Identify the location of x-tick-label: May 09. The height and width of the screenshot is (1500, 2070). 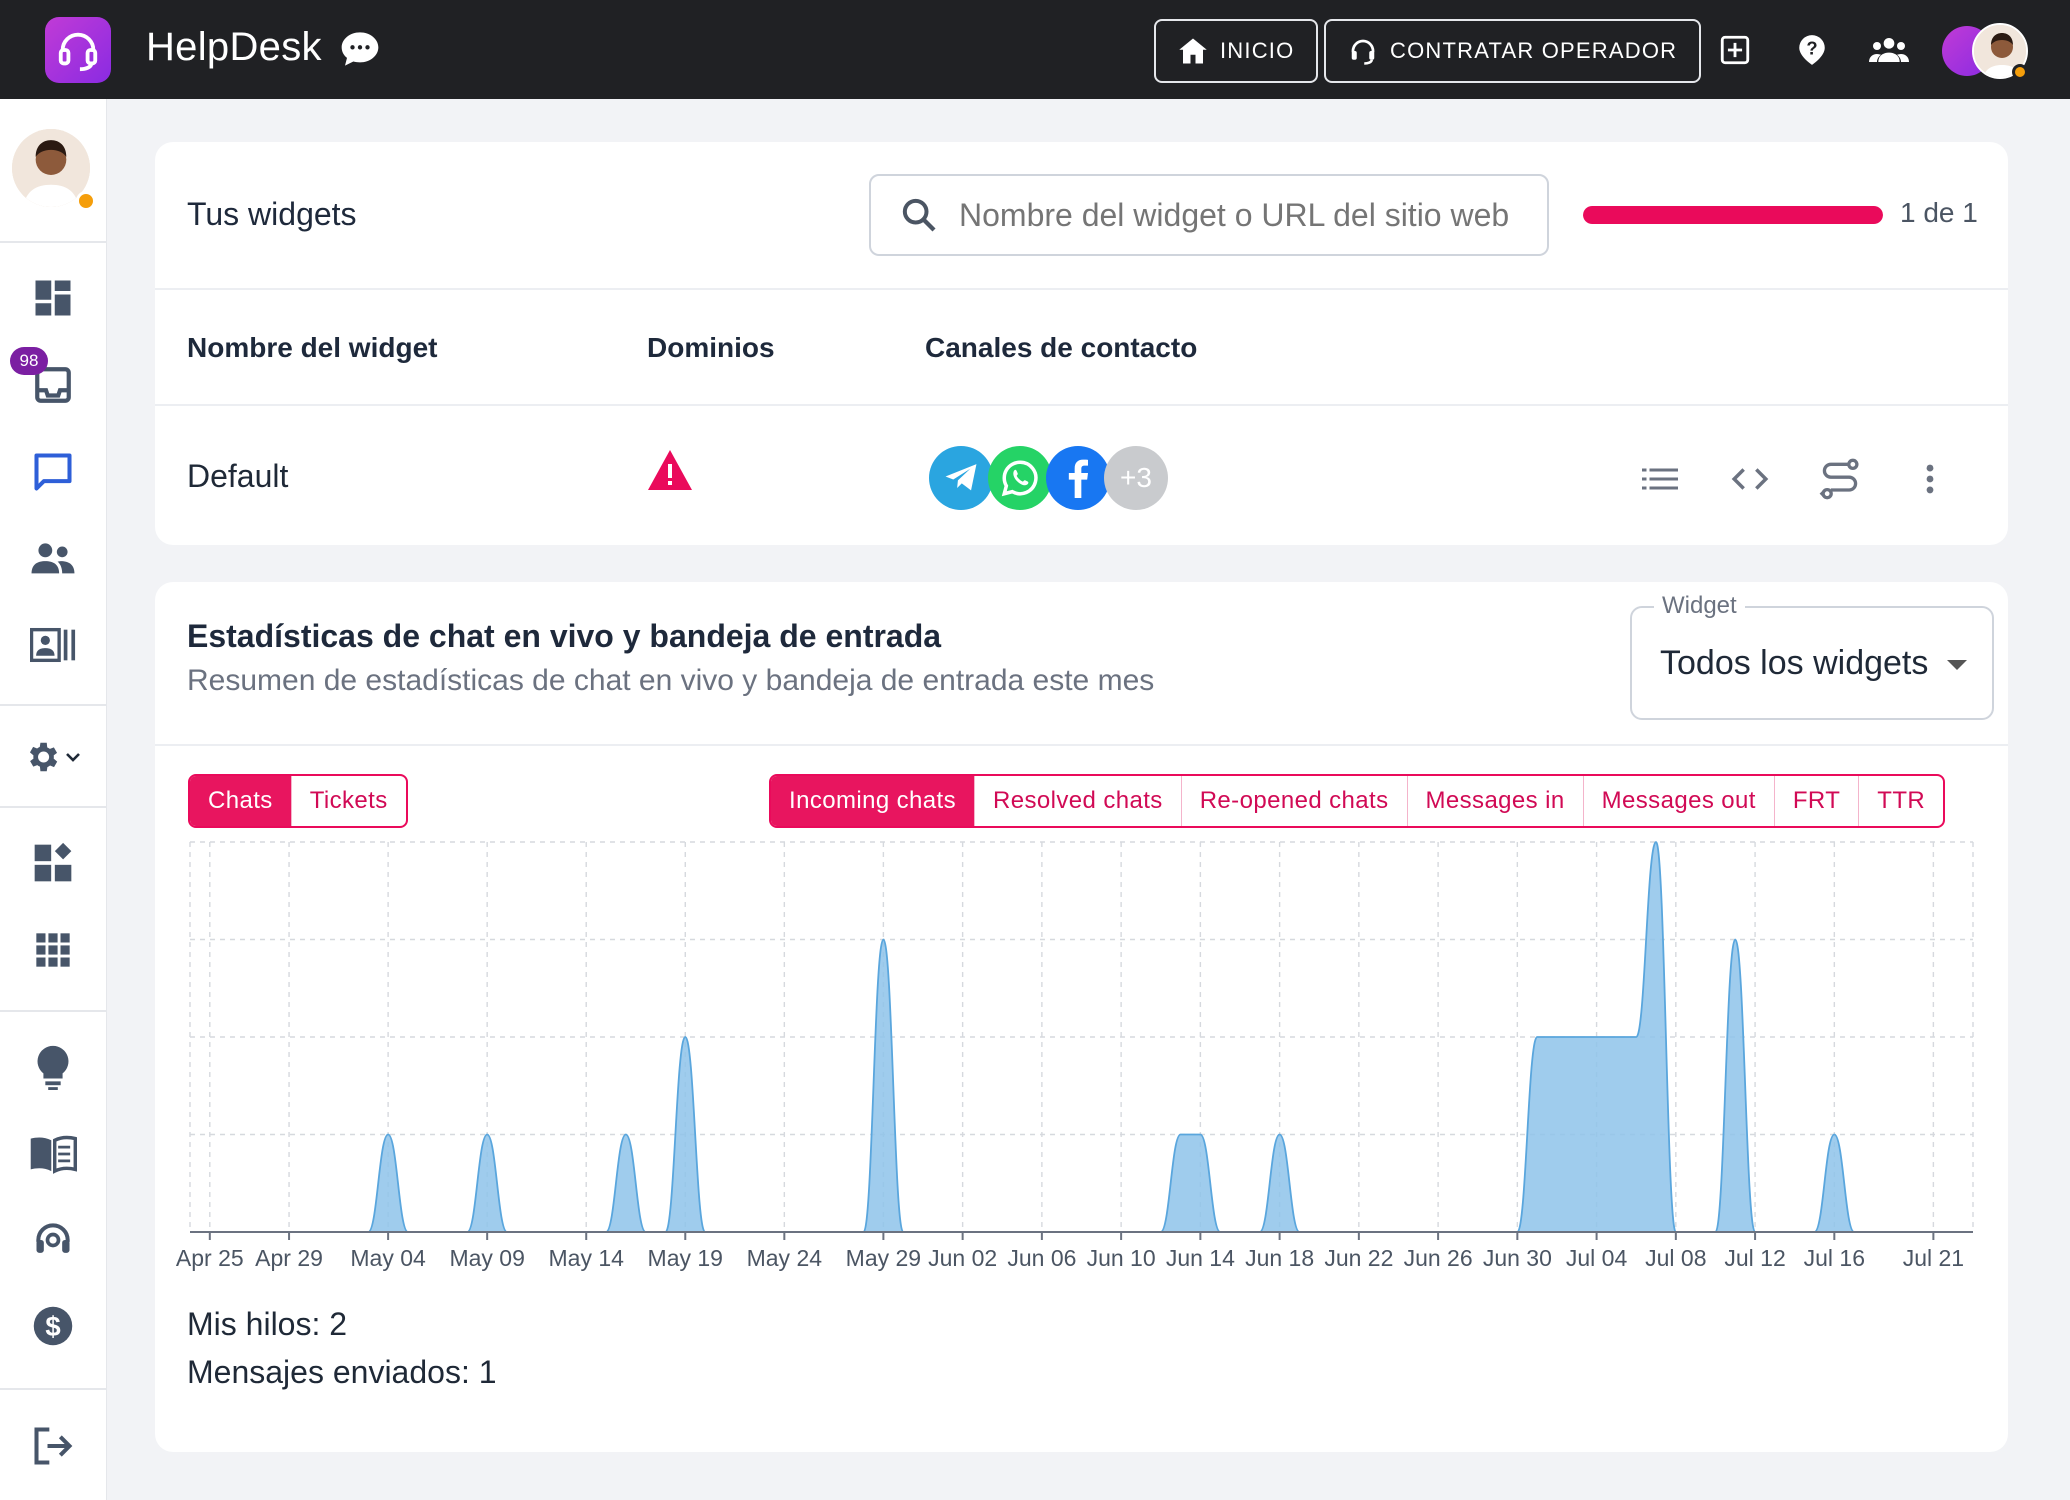
(486, 1258).